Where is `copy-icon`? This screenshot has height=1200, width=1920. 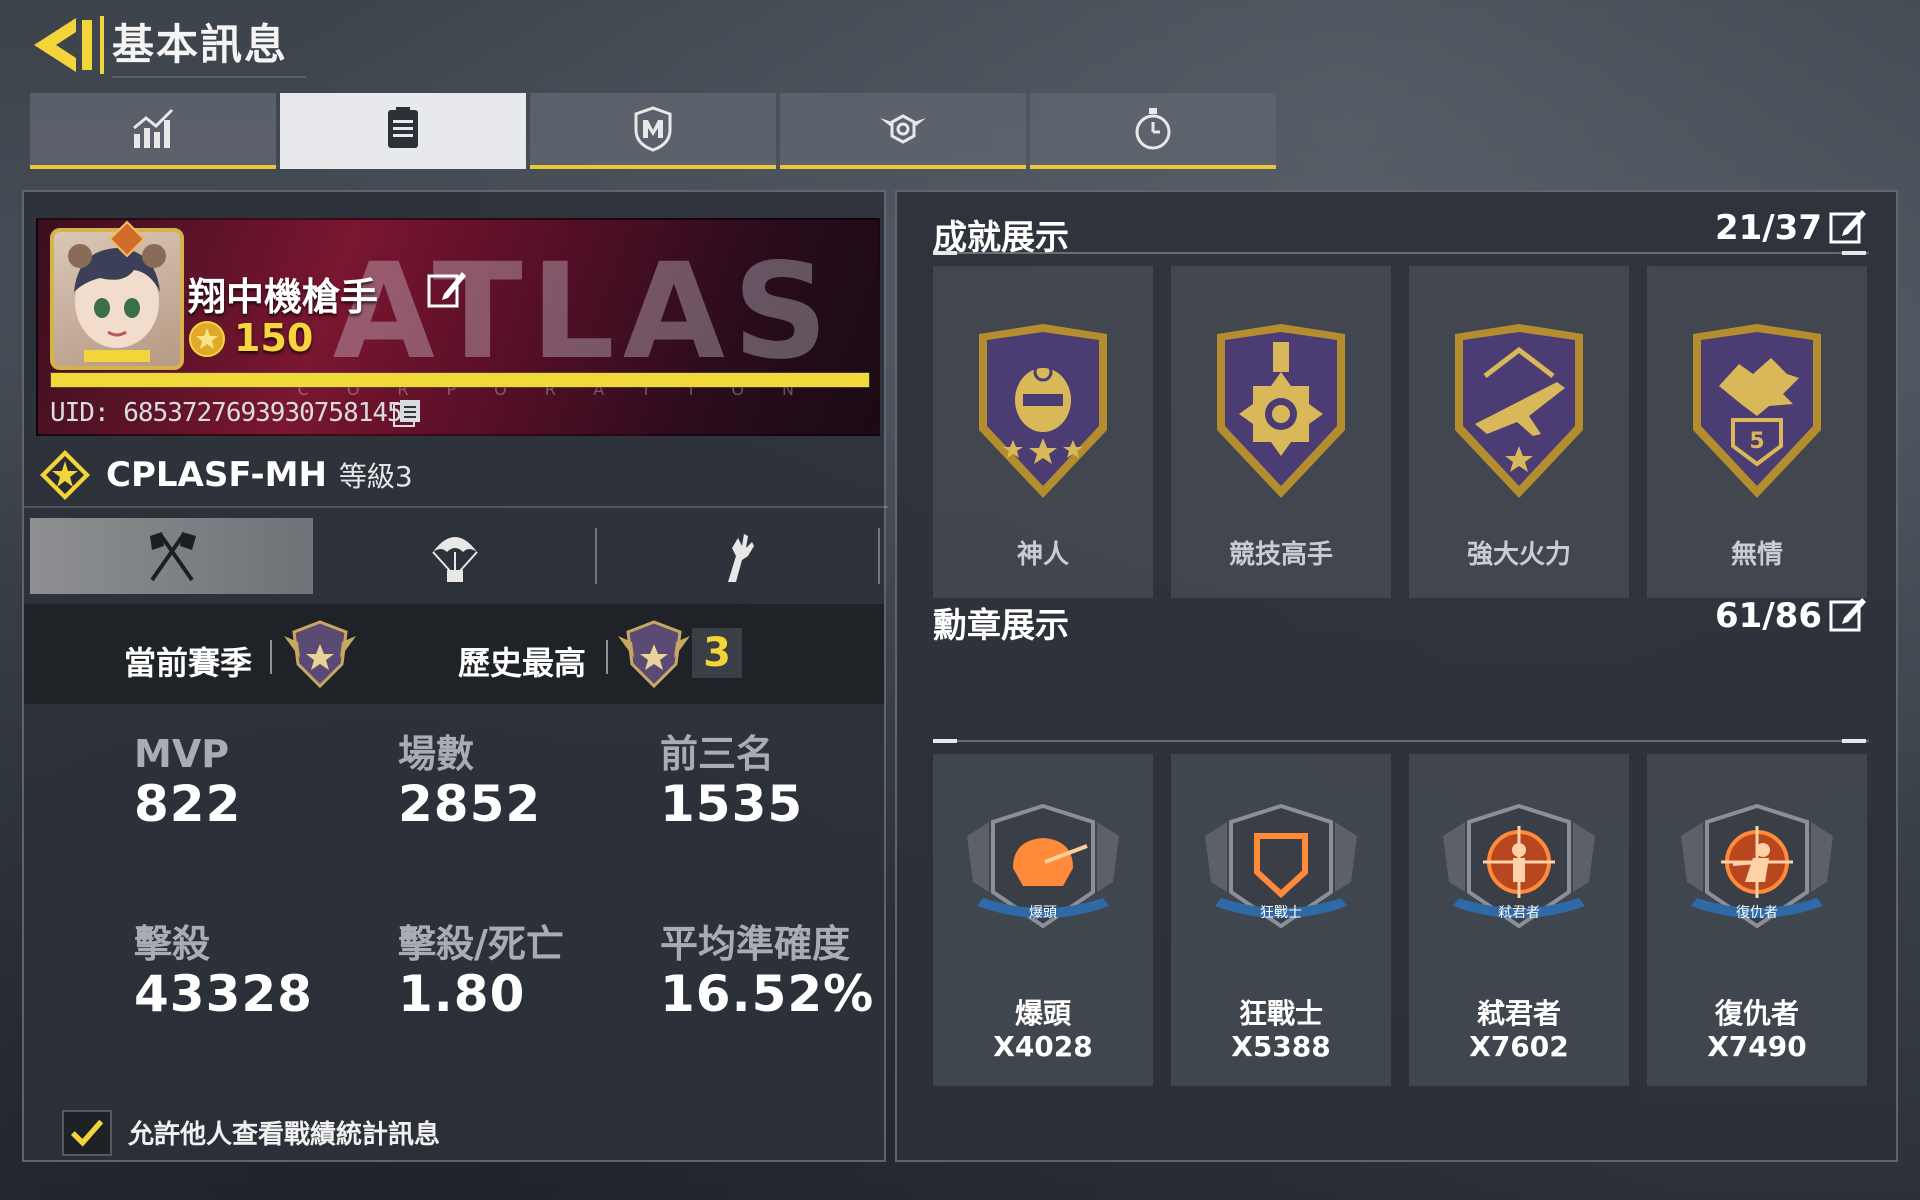
copy-icon is located at coordinates (408, 413).